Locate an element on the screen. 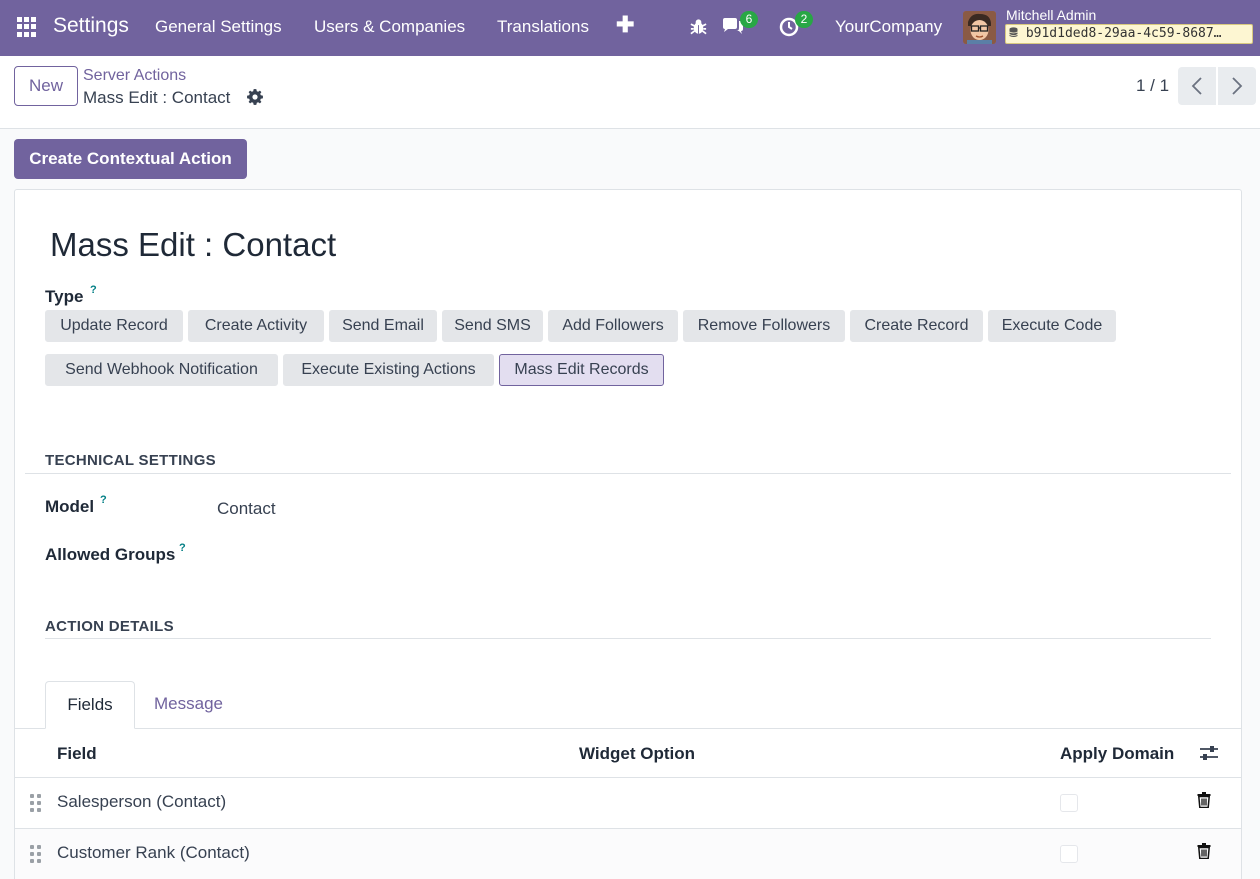 Image resolution: width=1260 pixels, height=879 pixels. model-label: Model is located at coordinates (70, 506).